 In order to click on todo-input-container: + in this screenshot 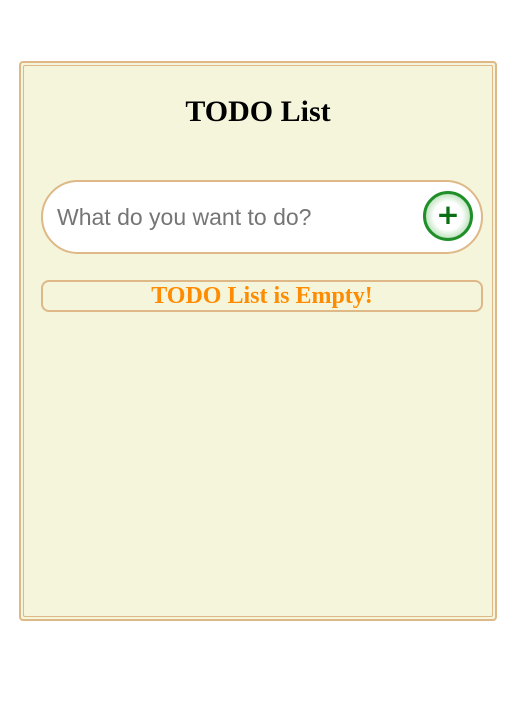, I will do `click(262, 217)`.